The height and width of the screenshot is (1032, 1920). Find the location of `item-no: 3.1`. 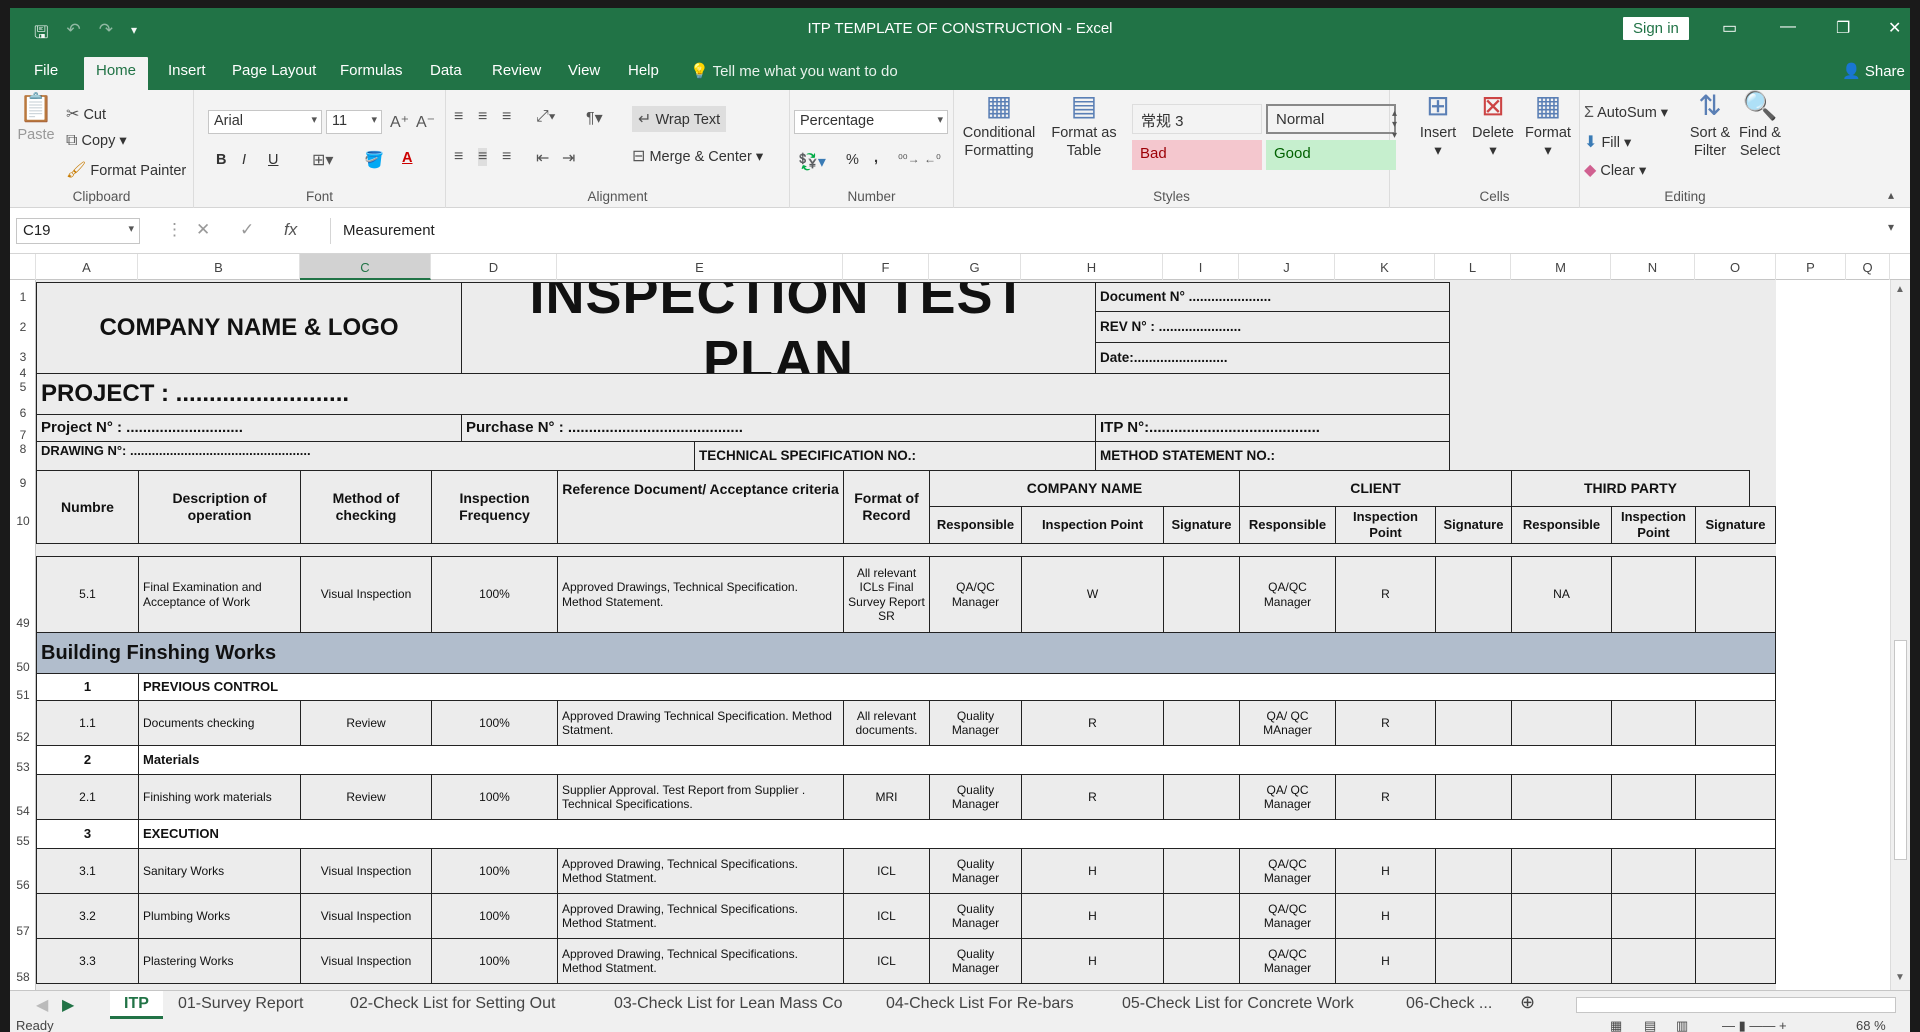

item-no: 3.1 is located at coordinates (87, 871).